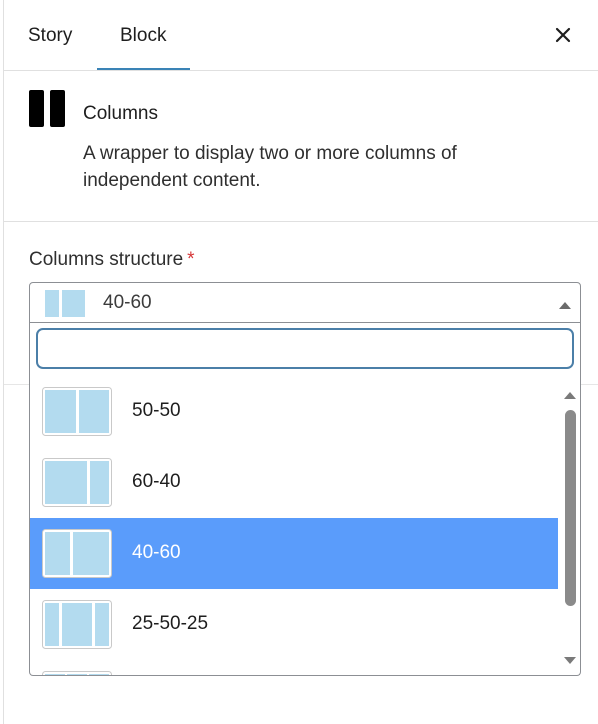 The image size is (598, 724). What do you see at coordinates (156, 481) in the screenshot?
I see `option-label: 60-40` at bounding box center [156, 481].